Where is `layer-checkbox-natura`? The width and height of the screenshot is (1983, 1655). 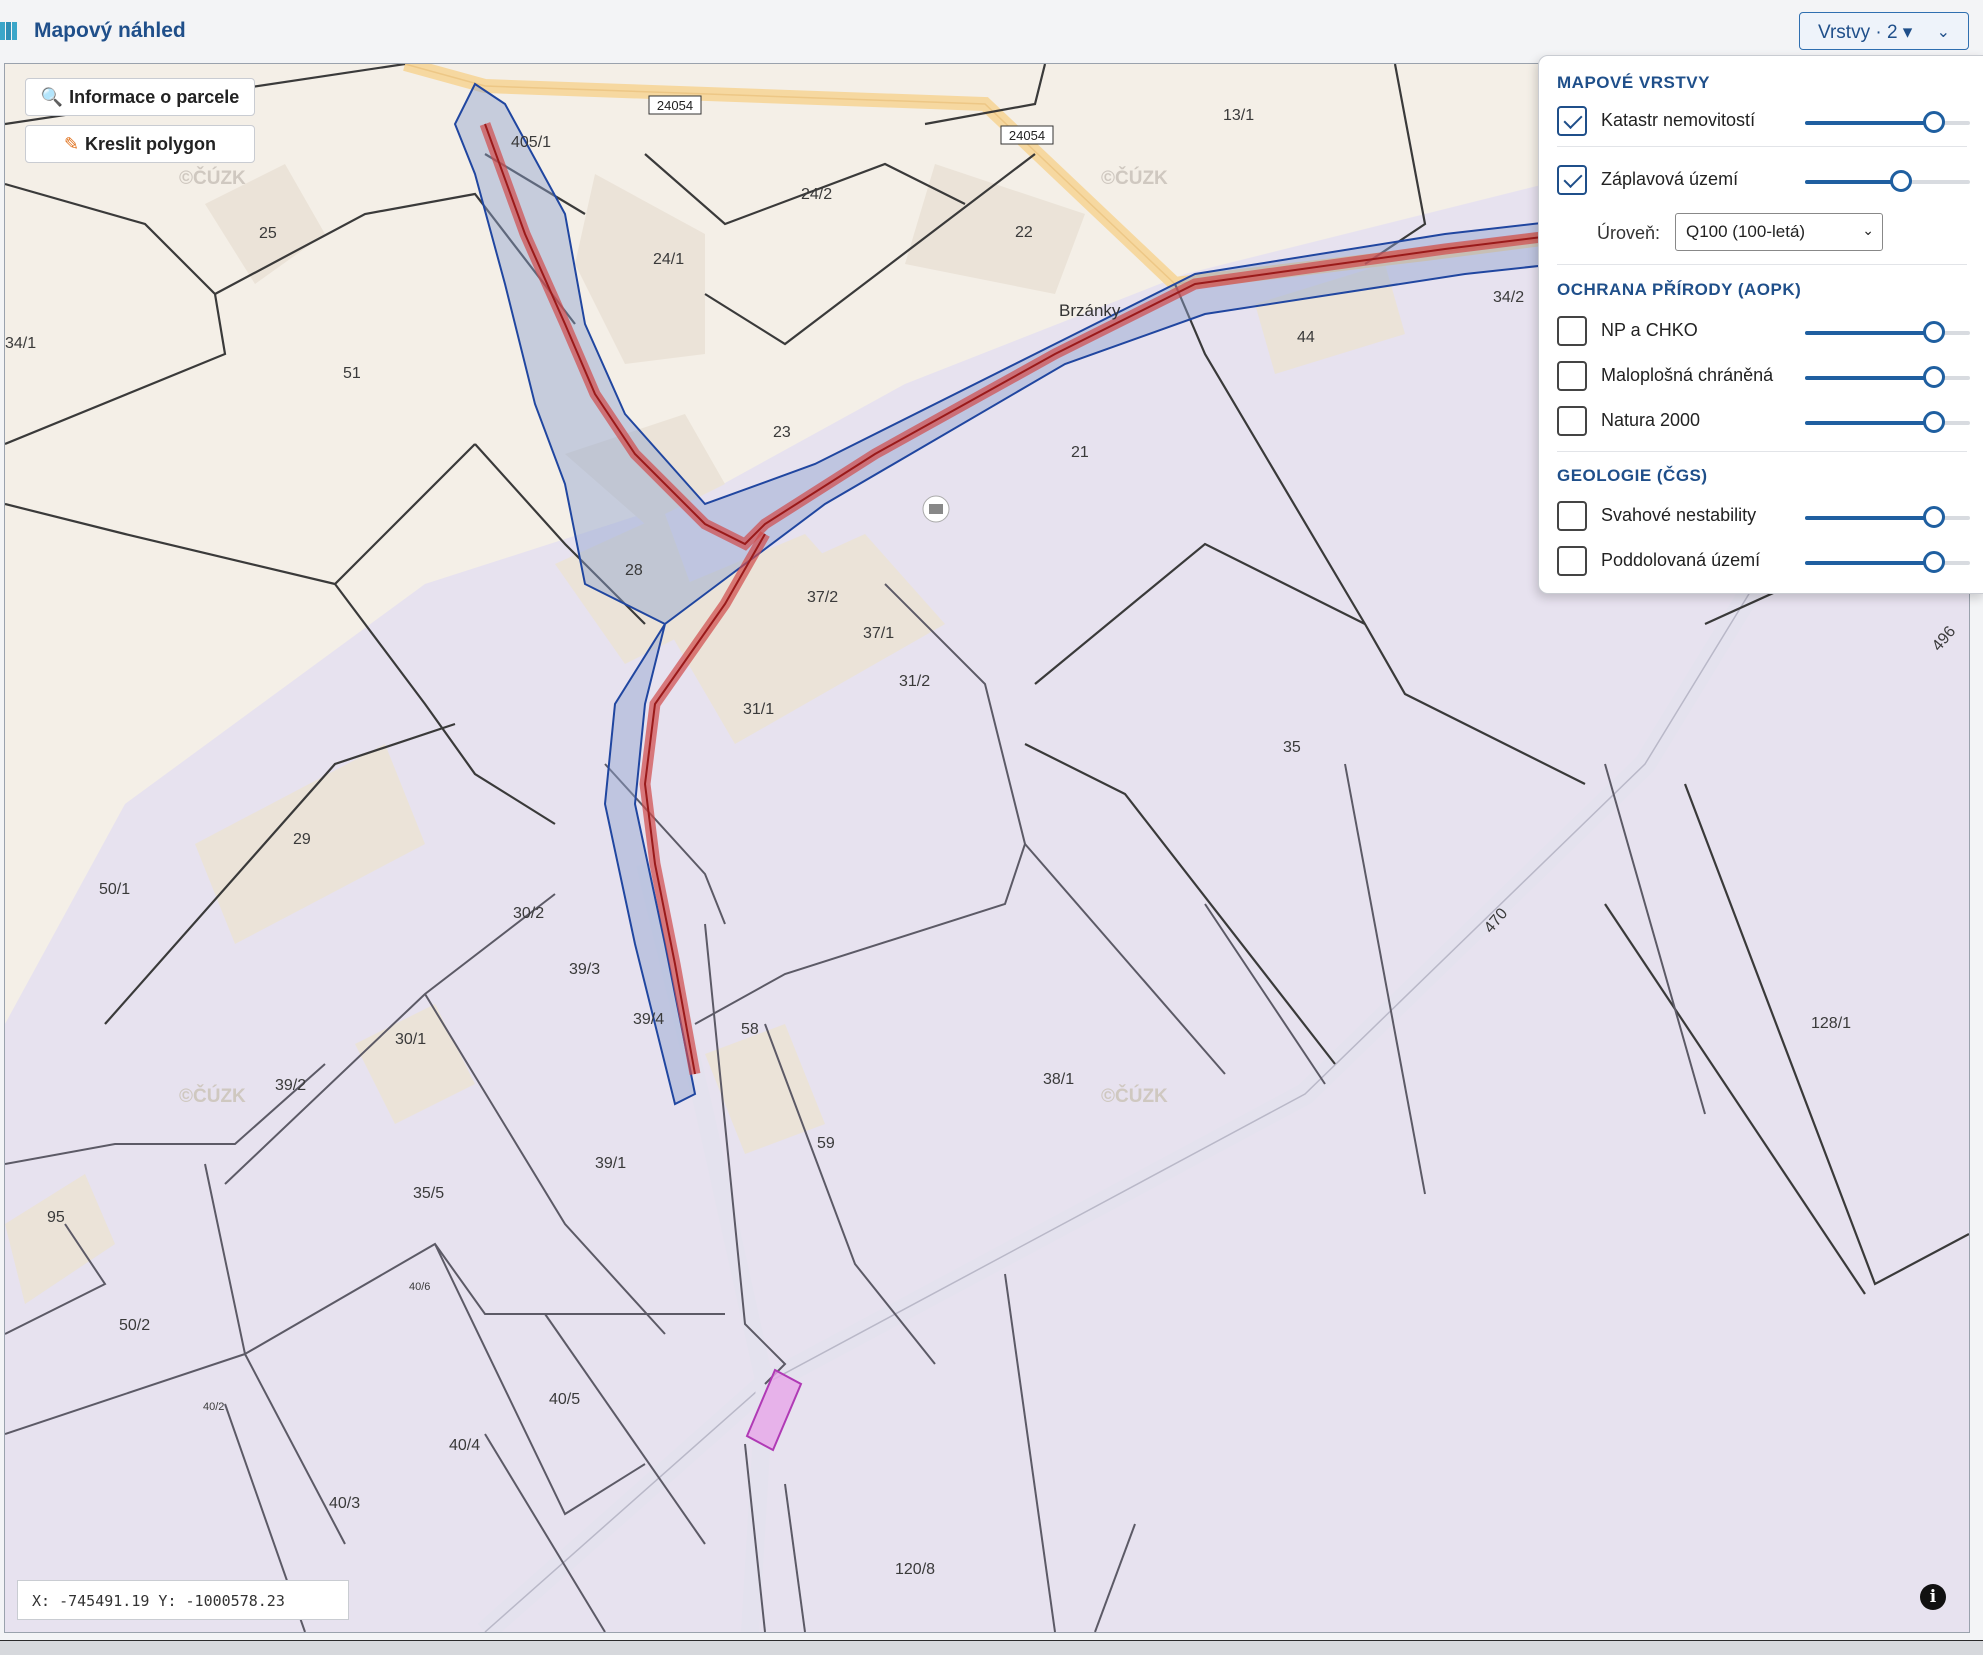 layer-checkbox-natura is located at coordinates (1572, 421).